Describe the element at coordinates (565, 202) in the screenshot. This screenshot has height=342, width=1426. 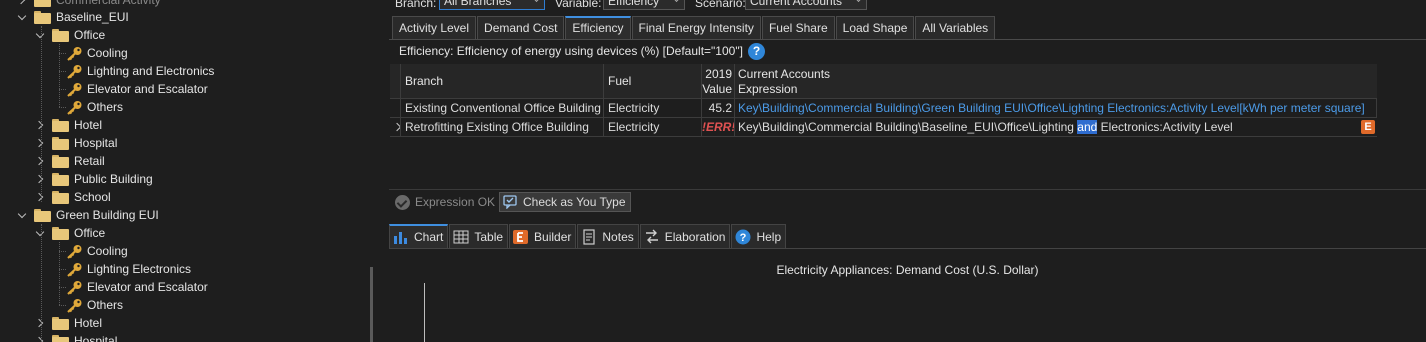
I see `check-as-you-type-button: Check as You Type` at that location.